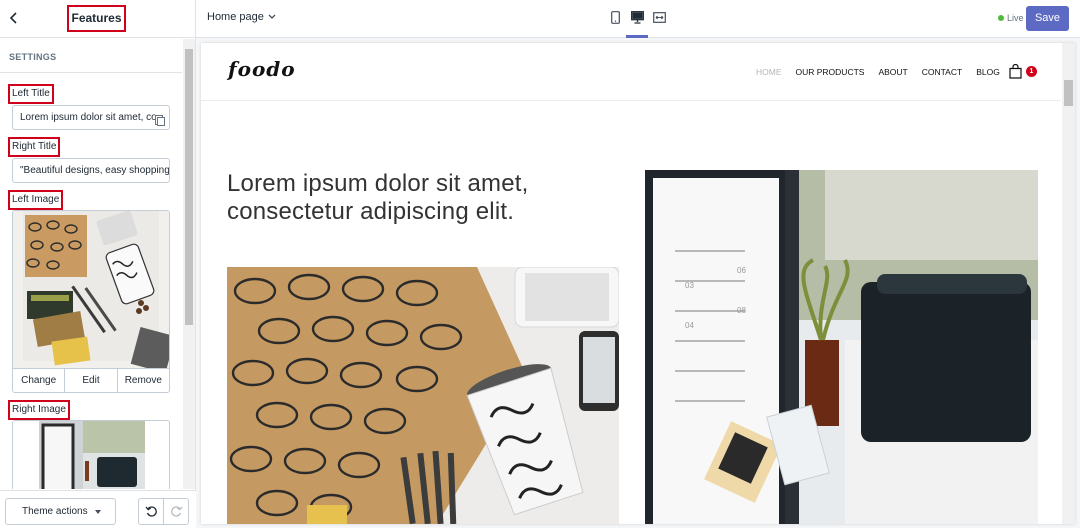 The image size is (1080, 528). What do you see at coordinates (91, 56) in the screenshot?
I see `settings-heading: SETTINGS` at bounding box center [91, 56].